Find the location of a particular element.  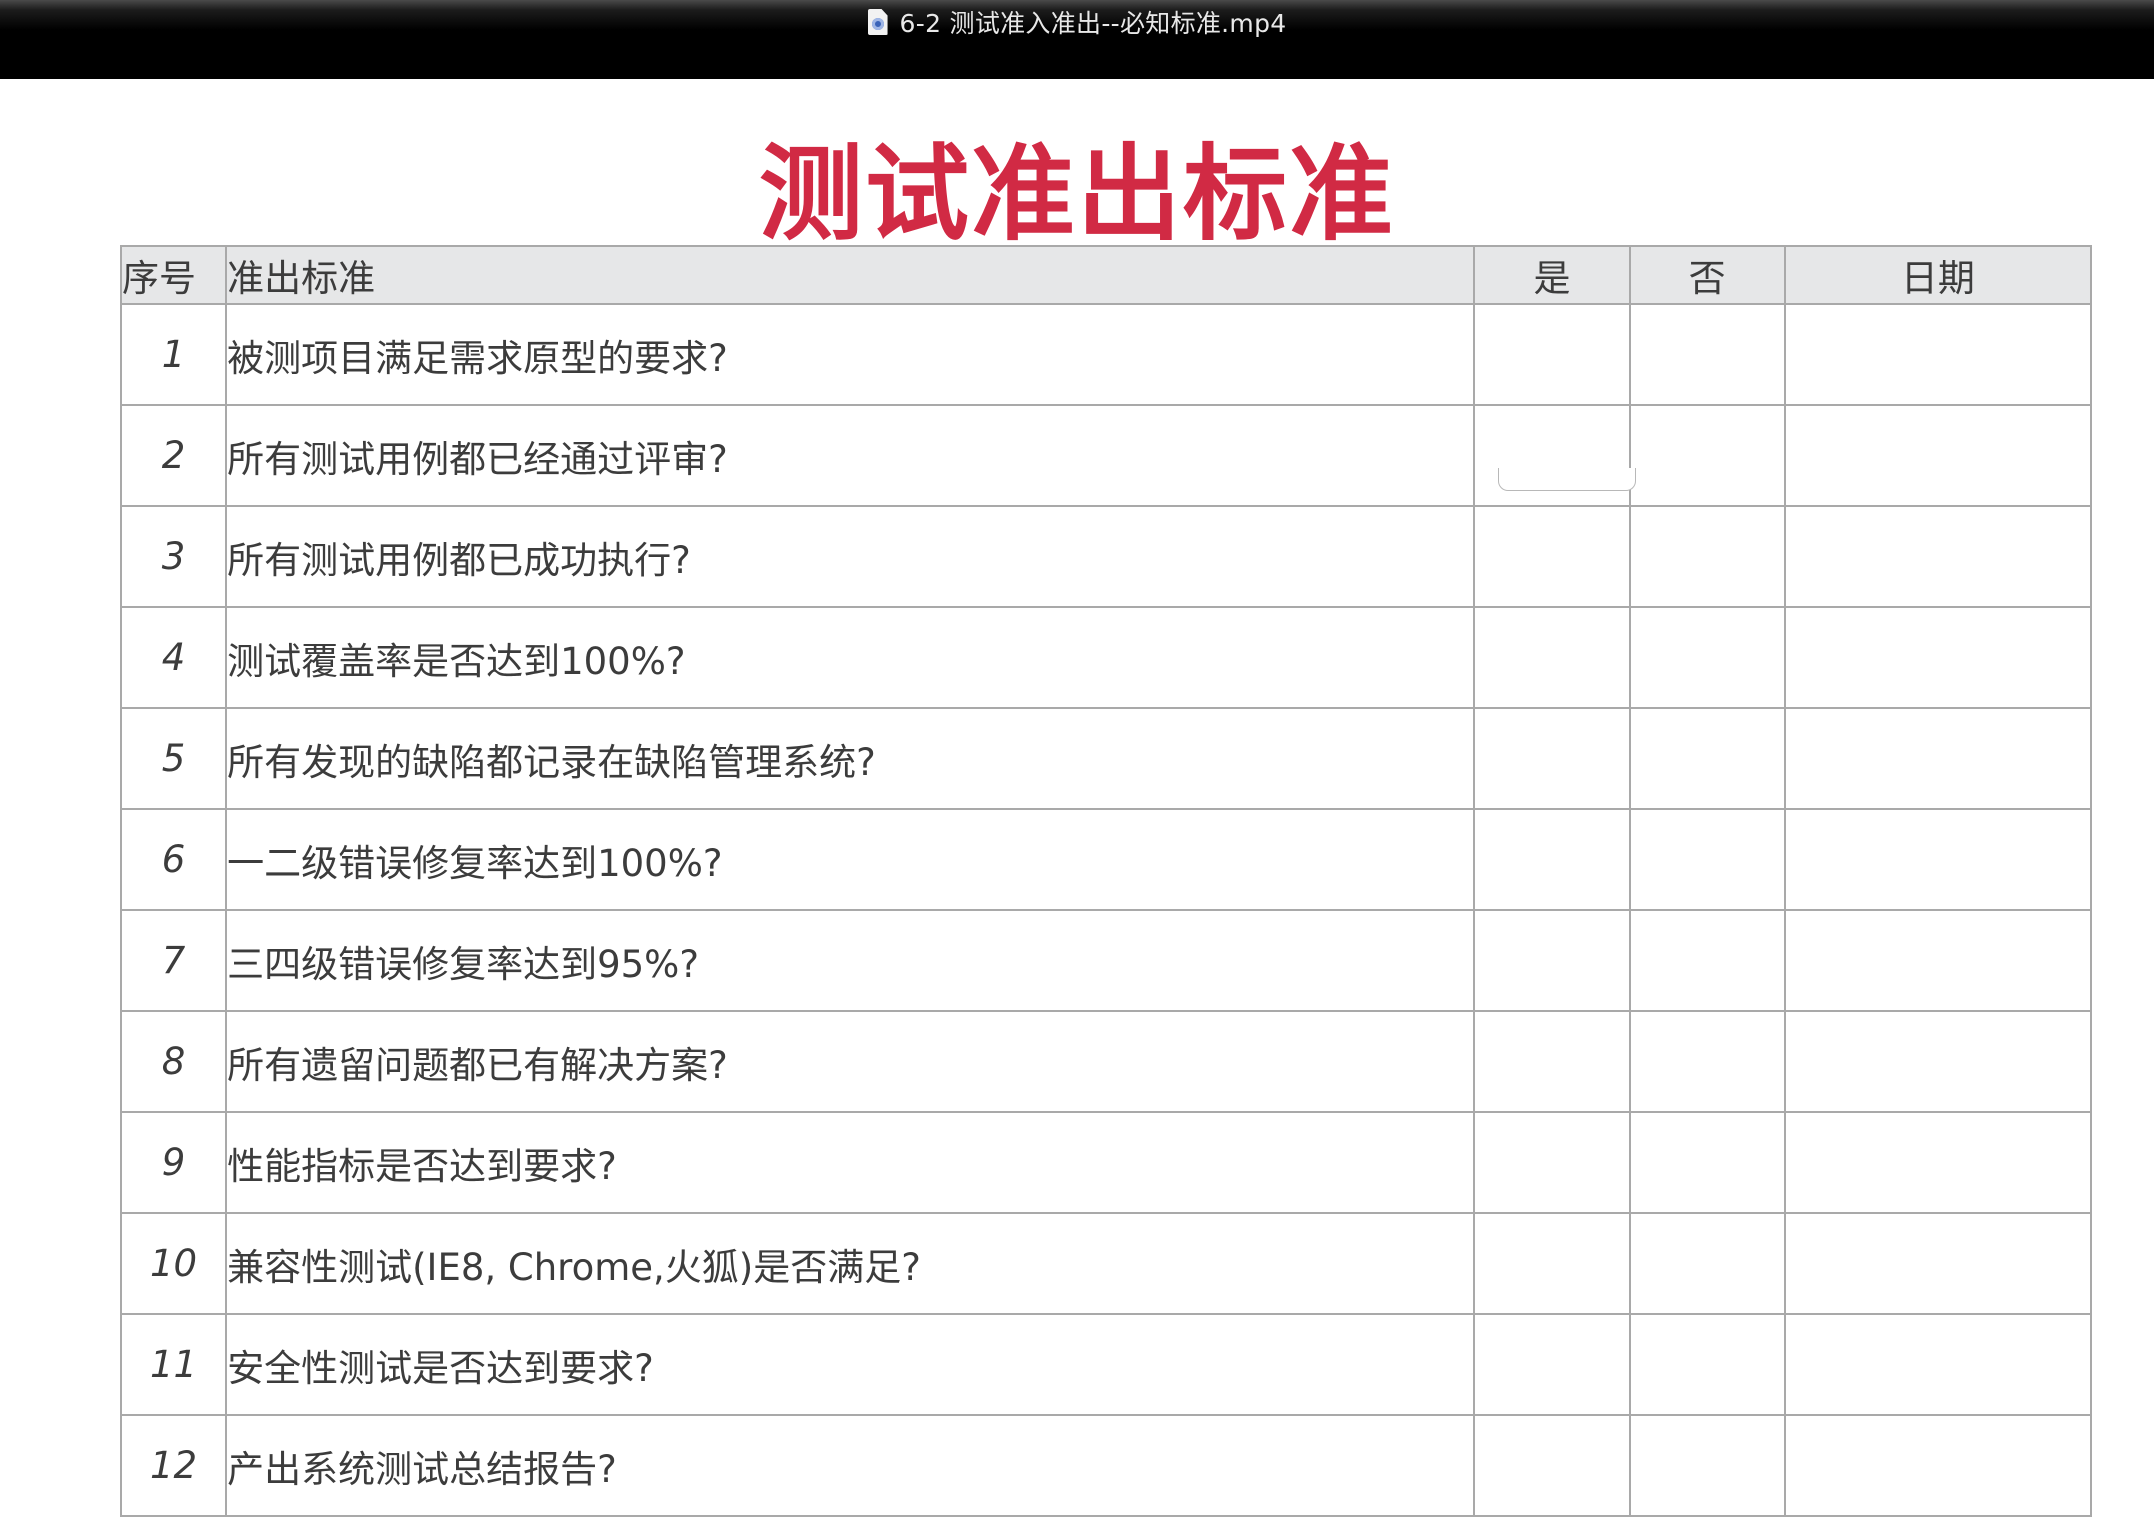

table-row: 10 兼容性测试(IE8, Chrome,火狐)是否满足? is located at coordinates (1106, 1263).